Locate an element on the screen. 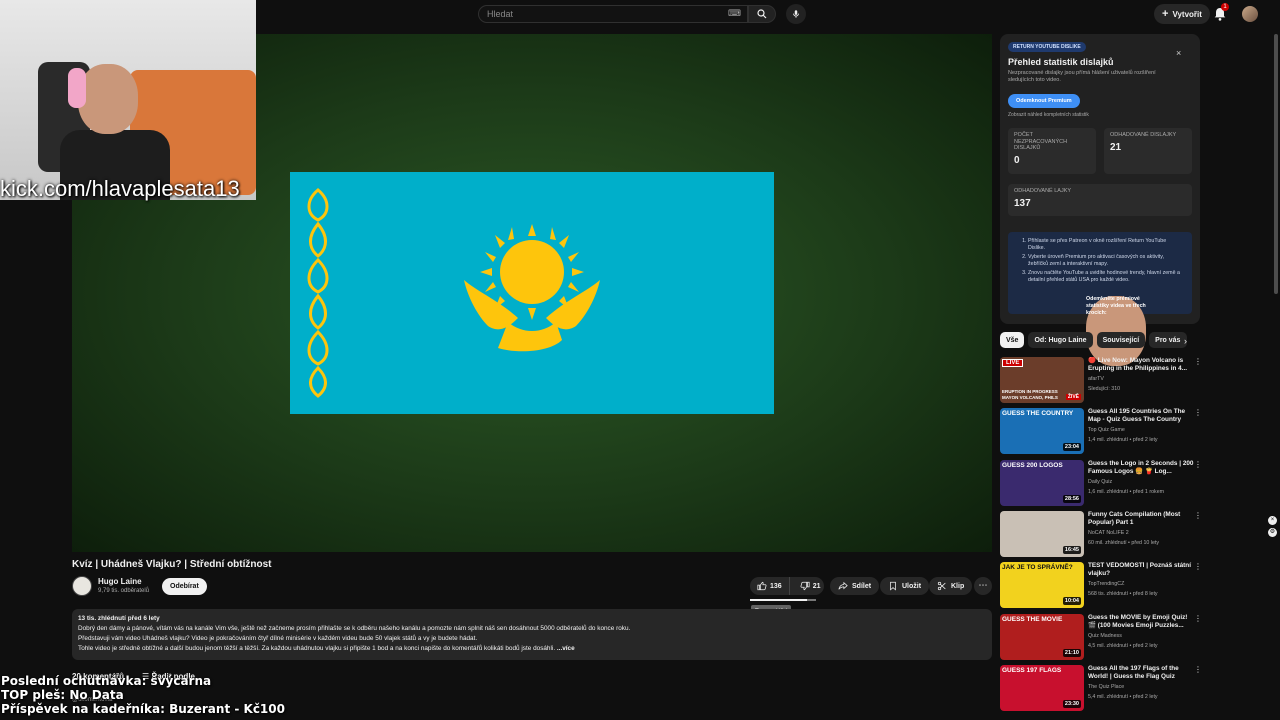 The image size is (1280, 720). like-count: 136 is located at coordinates (776, 586).